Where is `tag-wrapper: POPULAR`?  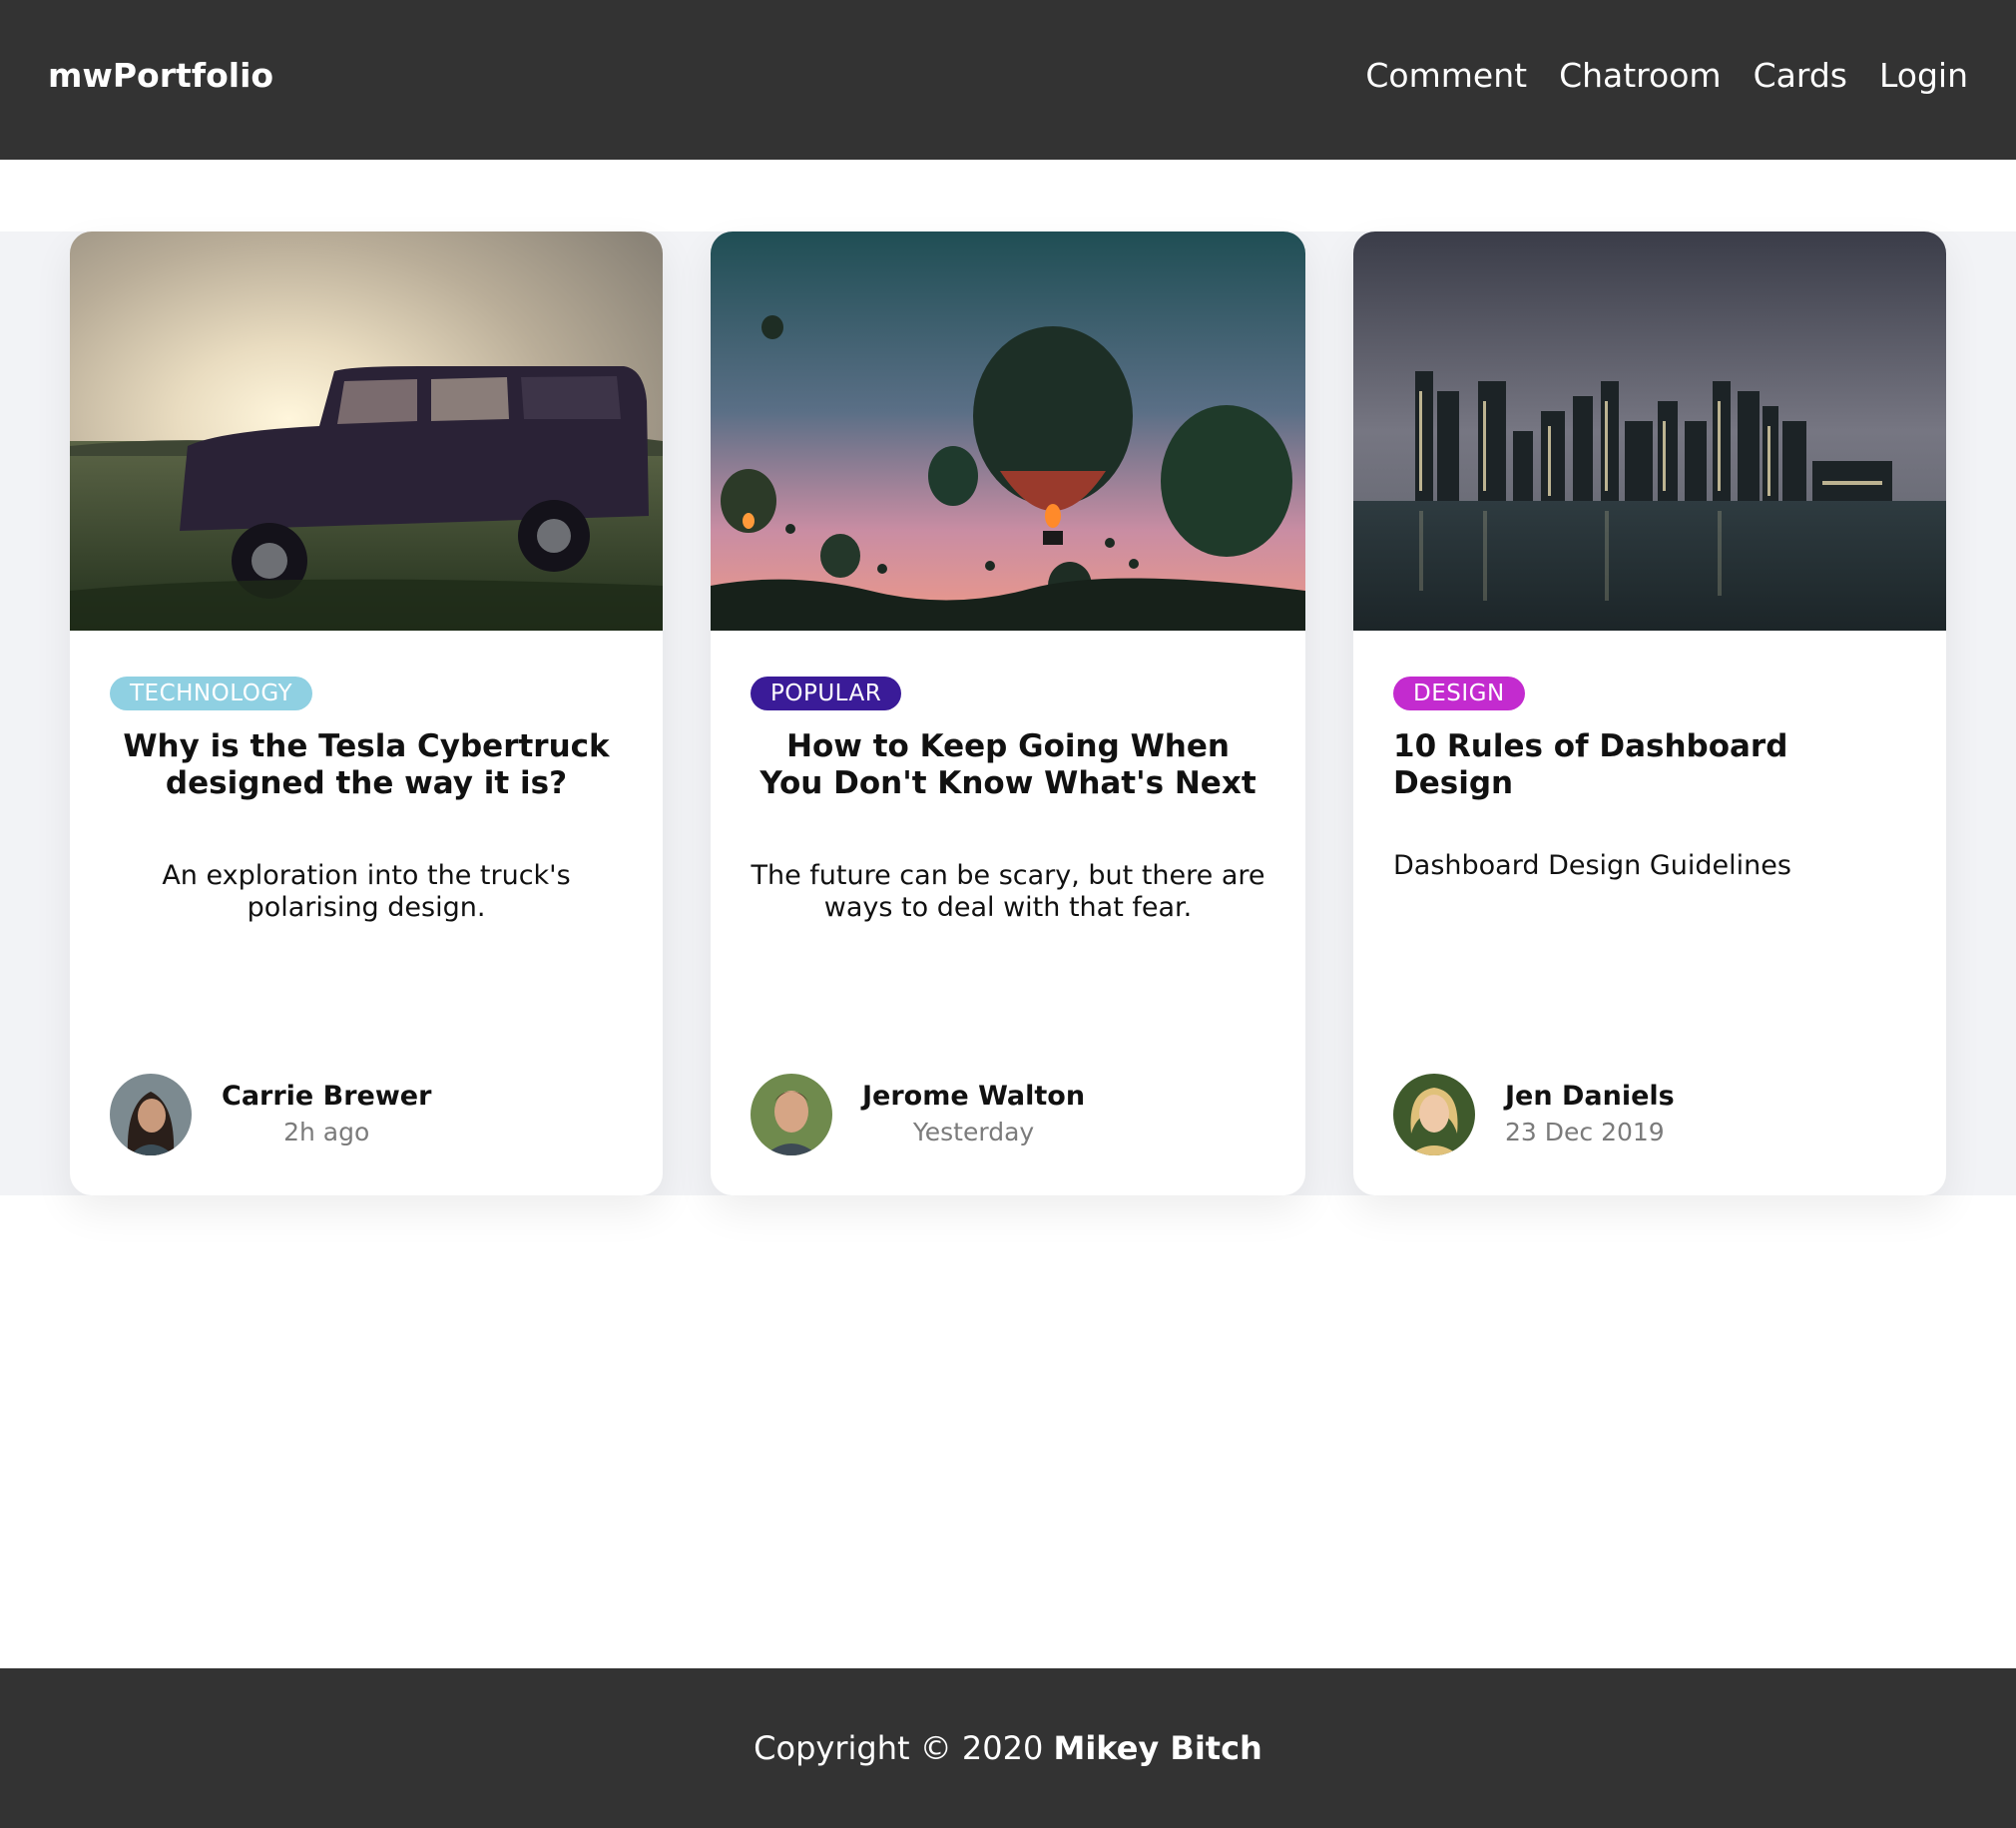
tag-wrapper: POPULAR is located at coordinates (1008, 693).